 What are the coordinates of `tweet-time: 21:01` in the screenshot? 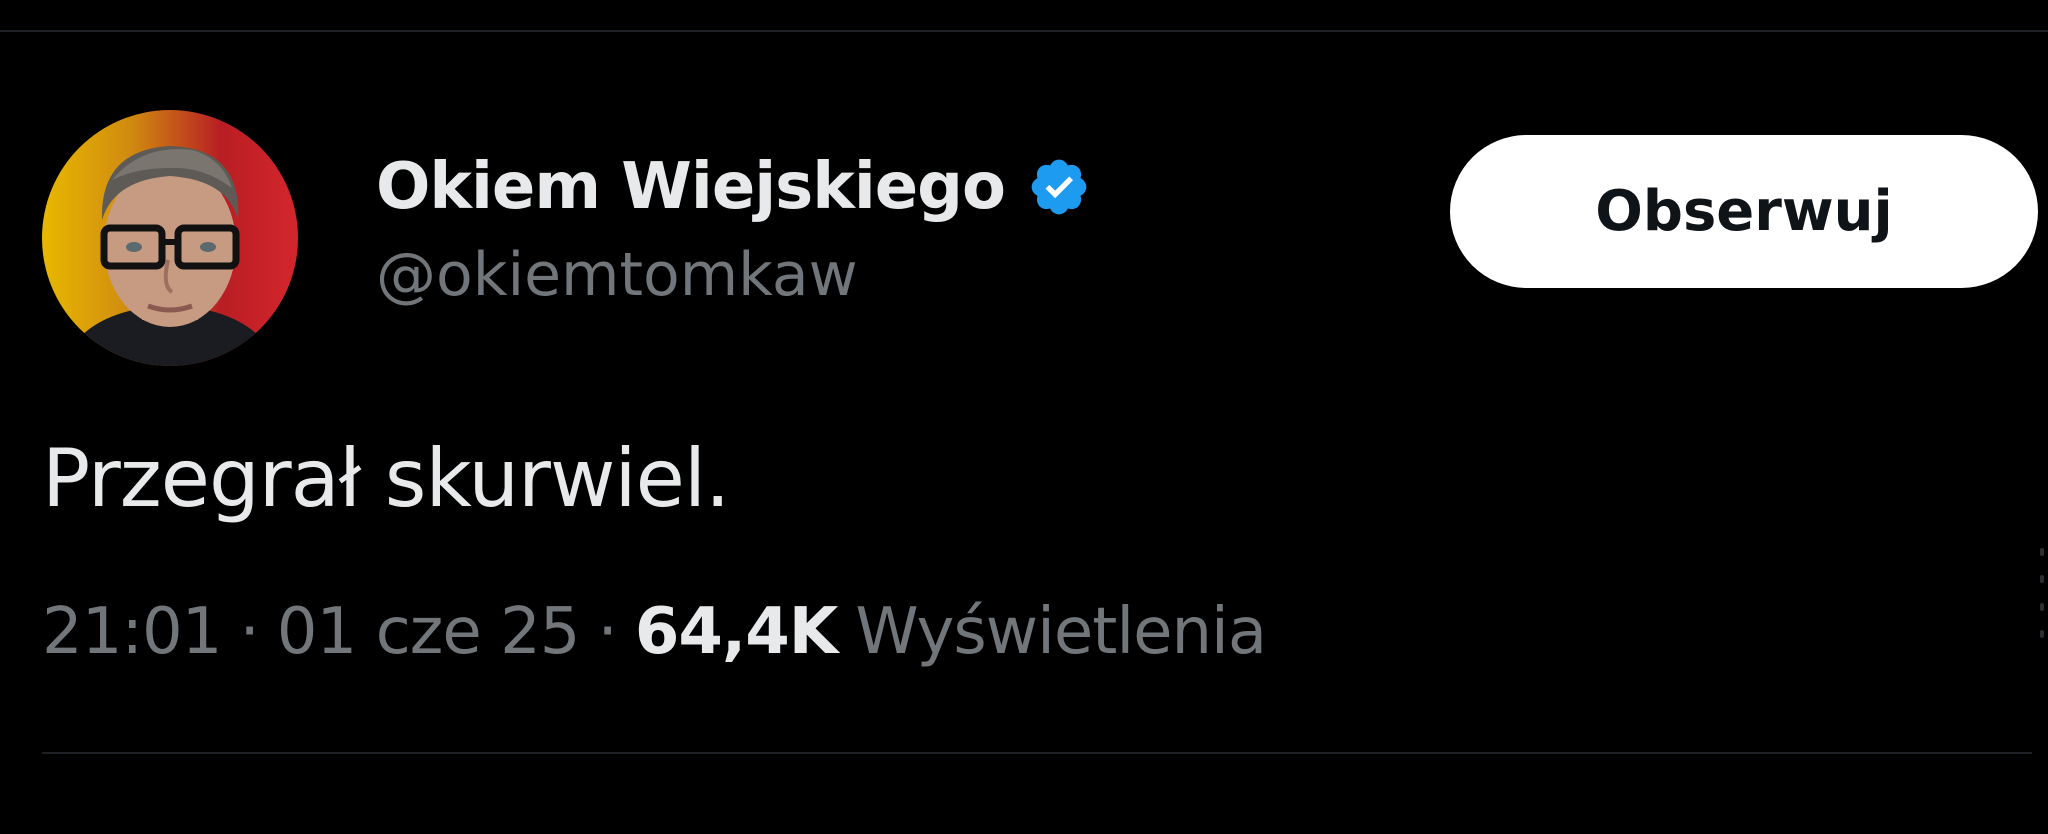 It's located at (132, 632).